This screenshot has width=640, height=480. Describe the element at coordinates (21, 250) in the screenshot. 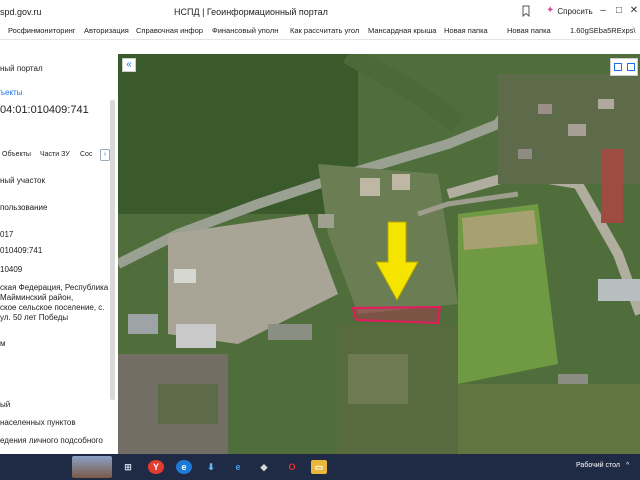

I see `info-line: 010409:741` at that location.